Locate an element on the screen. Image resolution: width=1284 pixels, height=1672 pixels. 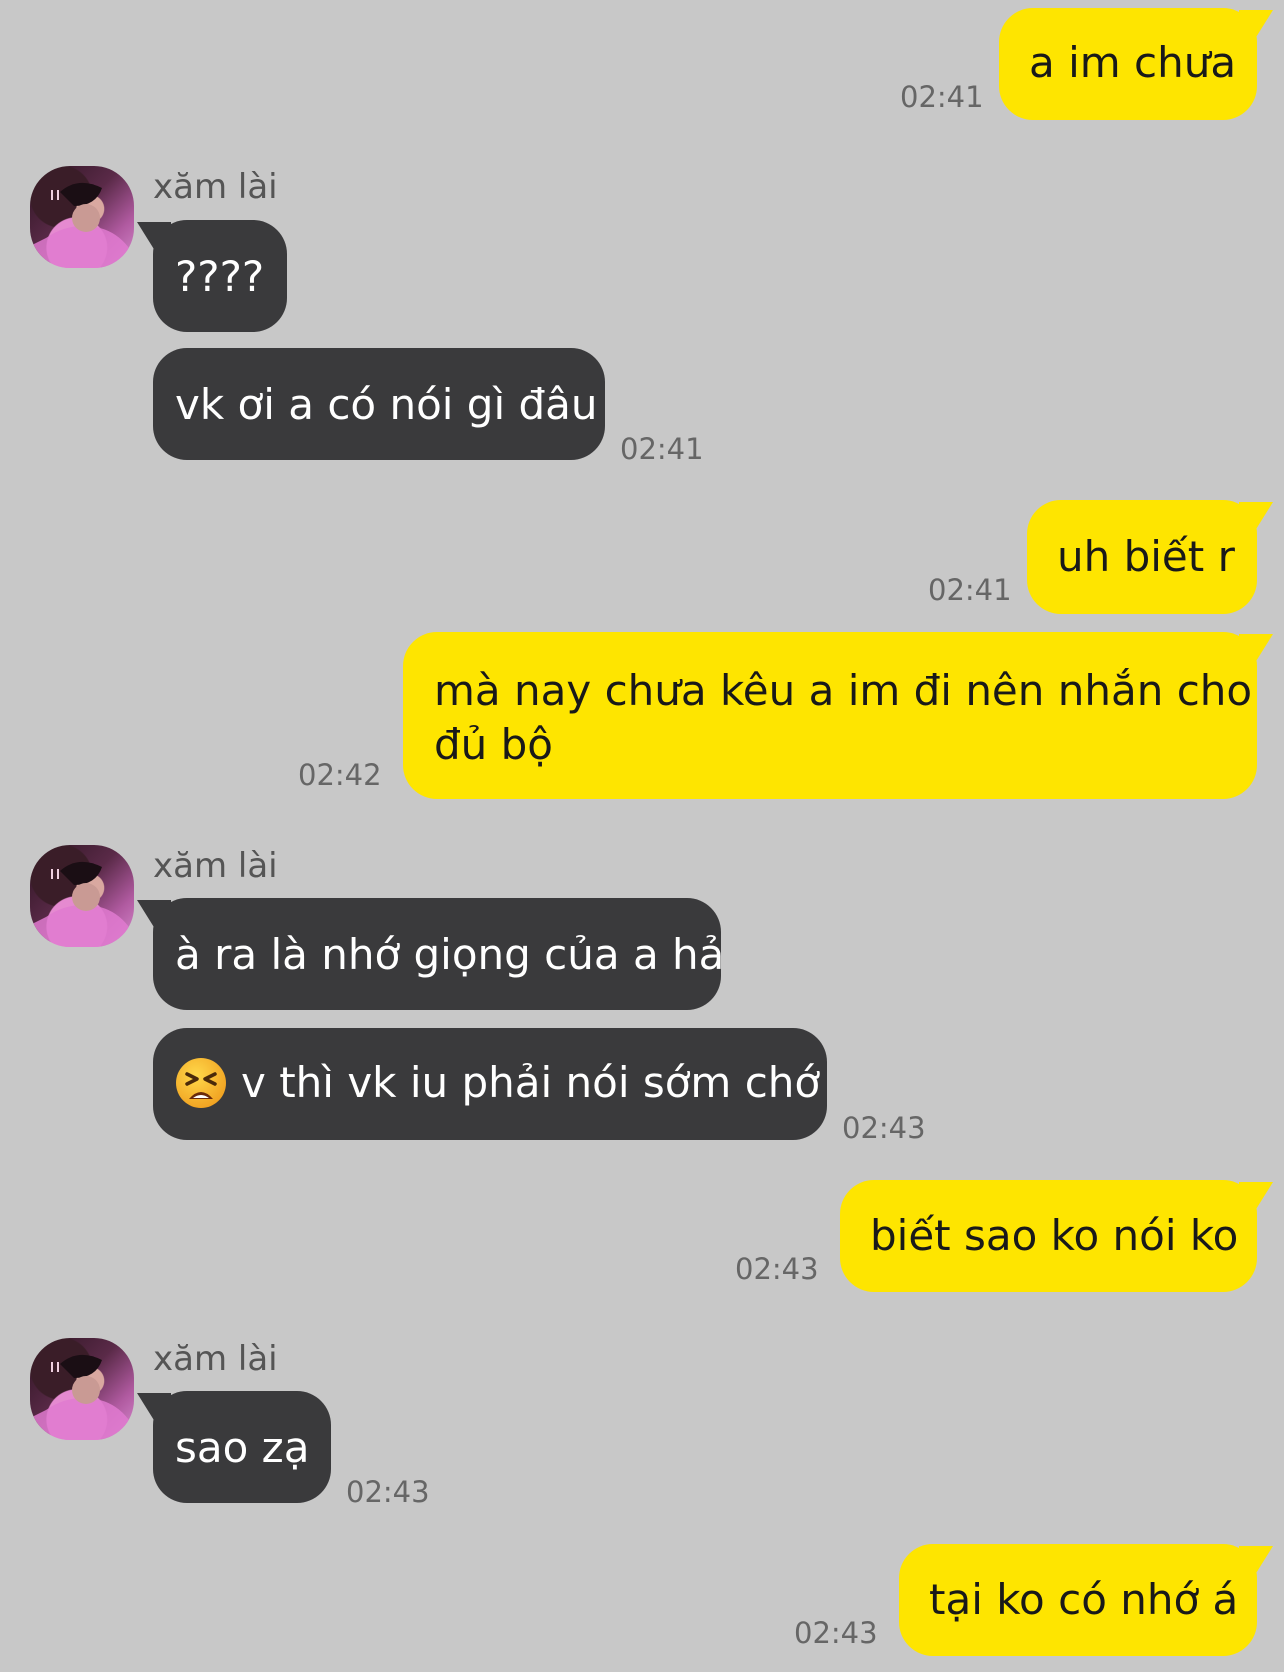
incoming-message-bubble: v thì vk iu phải nói sớm chớ is located at coordinates (490, 1084).